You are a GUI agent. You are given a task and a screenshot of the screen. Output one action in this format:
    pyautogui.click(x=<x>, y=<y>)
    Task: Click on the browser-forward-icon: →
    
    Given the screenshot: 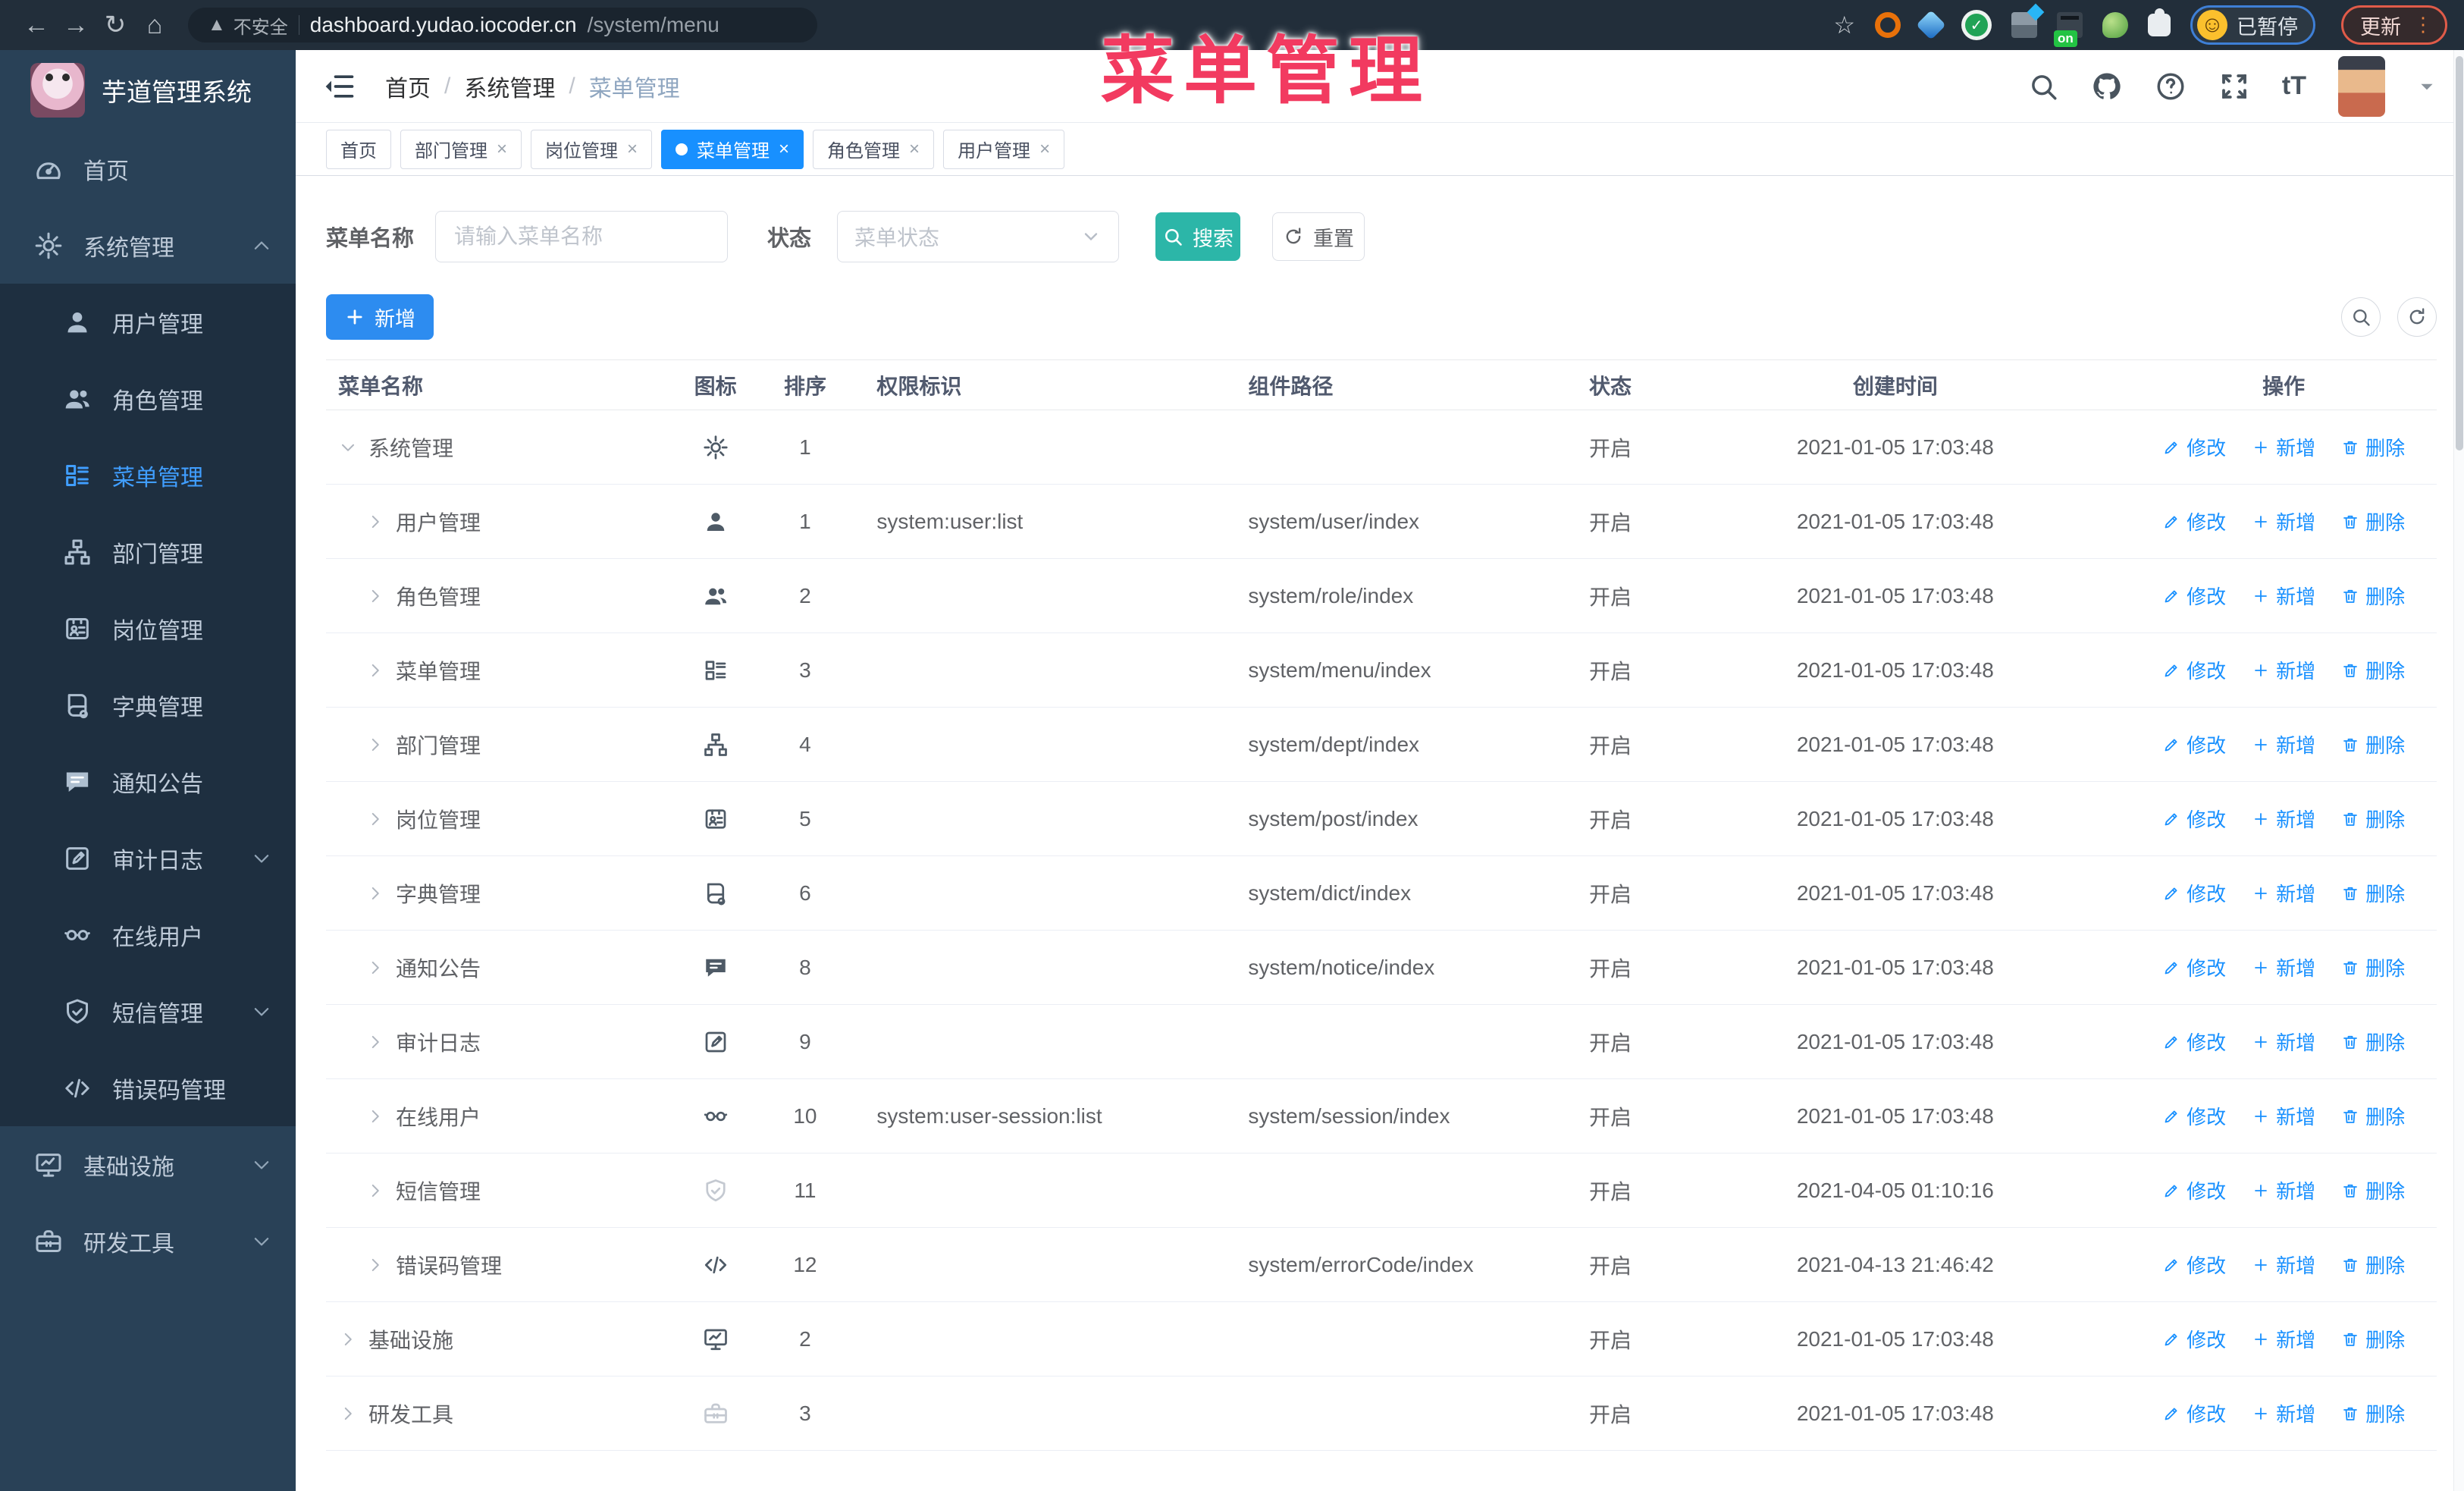 What is the action you would take?
    pyautogui.click(x=76, y=25)
    